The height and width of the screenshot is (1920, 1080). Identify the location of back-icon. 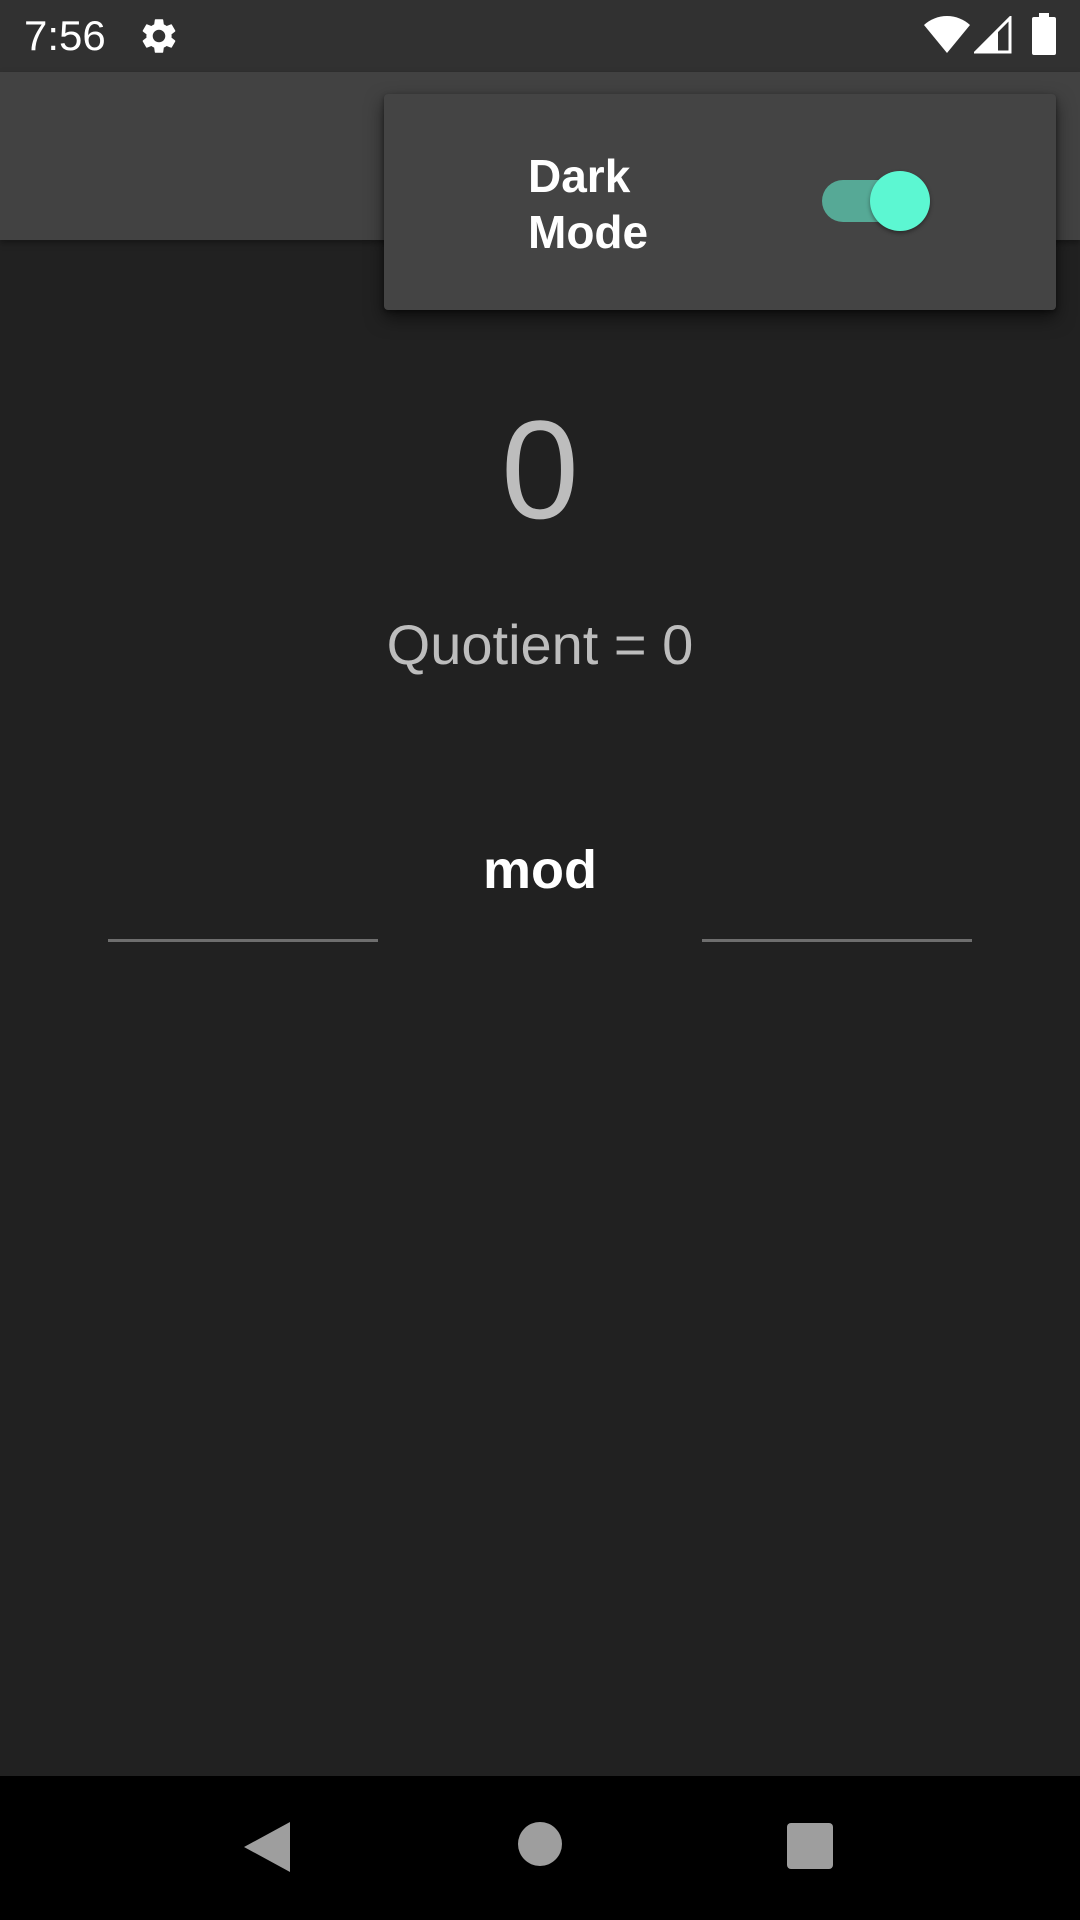
(267, 1847).